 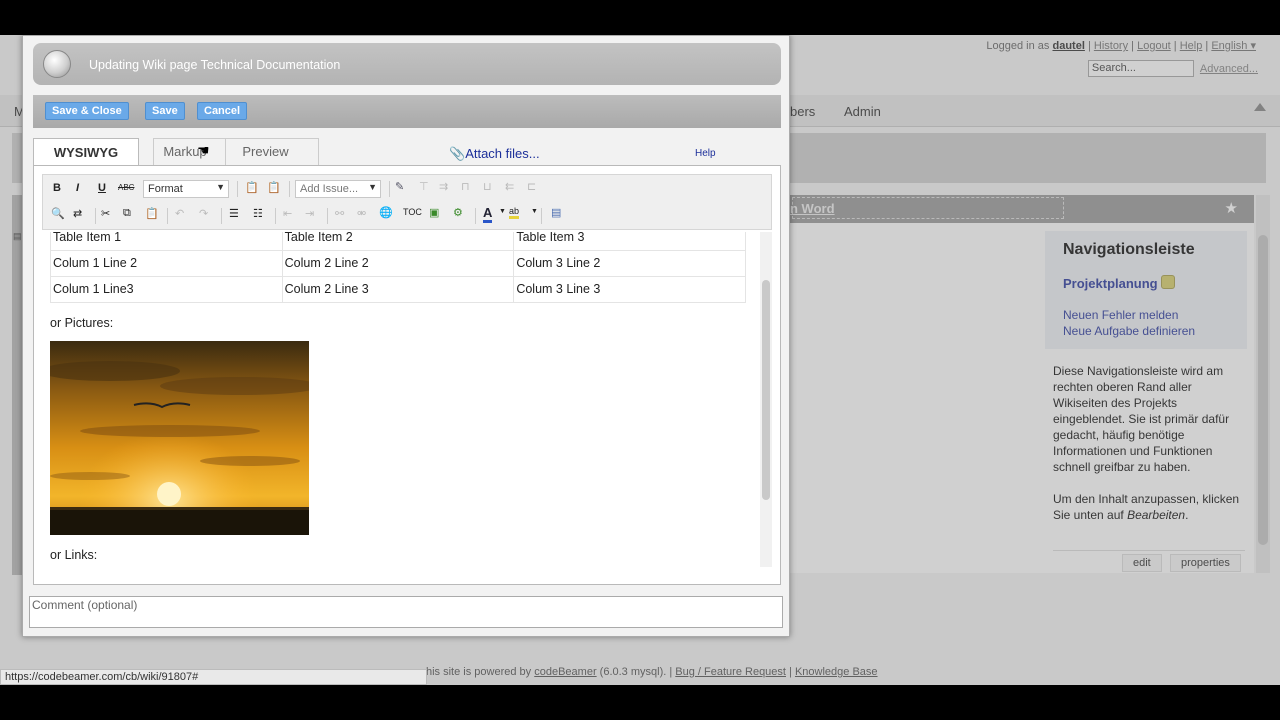 I want to click on underline-button: U, so click(x=102, y=188).